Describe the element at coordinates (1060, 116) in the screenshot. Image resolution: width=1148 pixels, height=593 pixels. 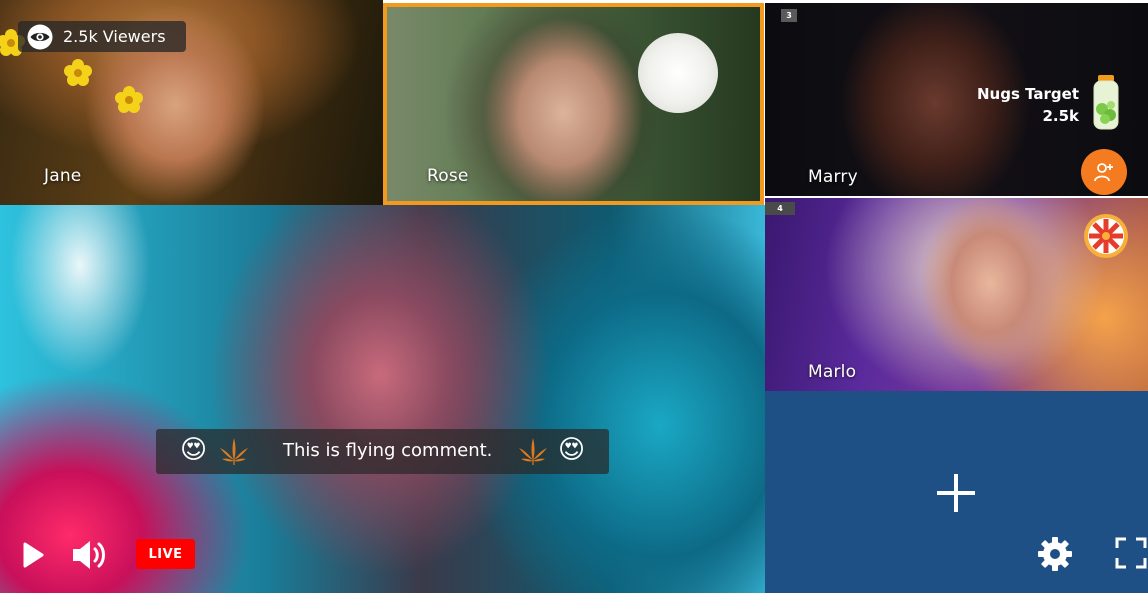
I see `nugs-target-value: 2.5k` at that location.